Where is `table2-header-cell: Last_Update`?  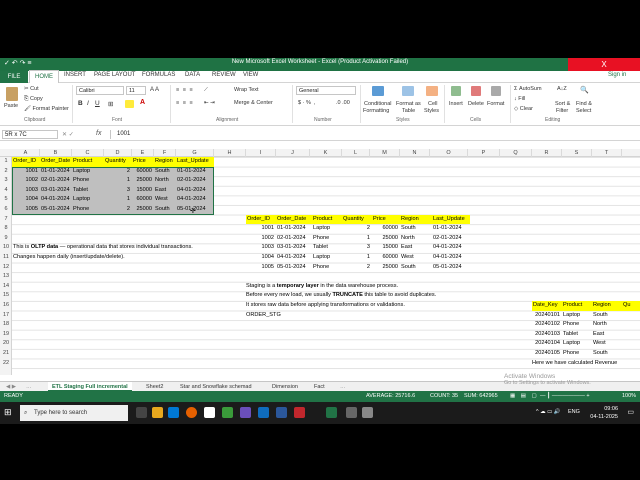 table2-header-cell: Last_Update is located at coordinates (451, 219).